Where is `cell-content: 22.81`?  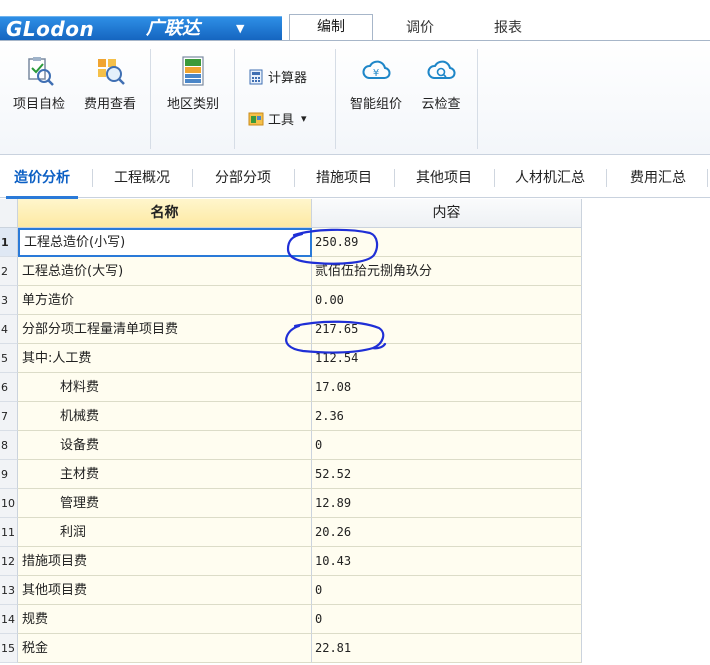 cell-content: 22.81 is located at coordinates (447, 648).